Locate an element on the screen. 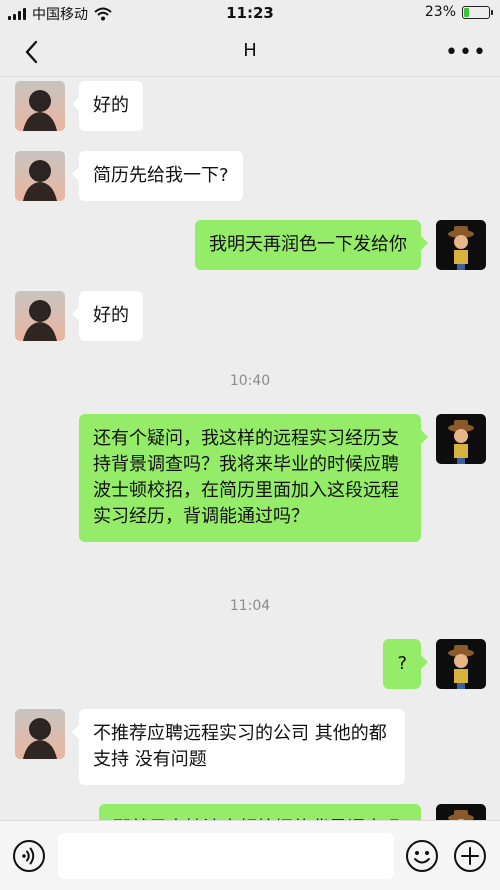 This screenshot has width=500, height=890. battery-icon is located at coordinates (477, 12).